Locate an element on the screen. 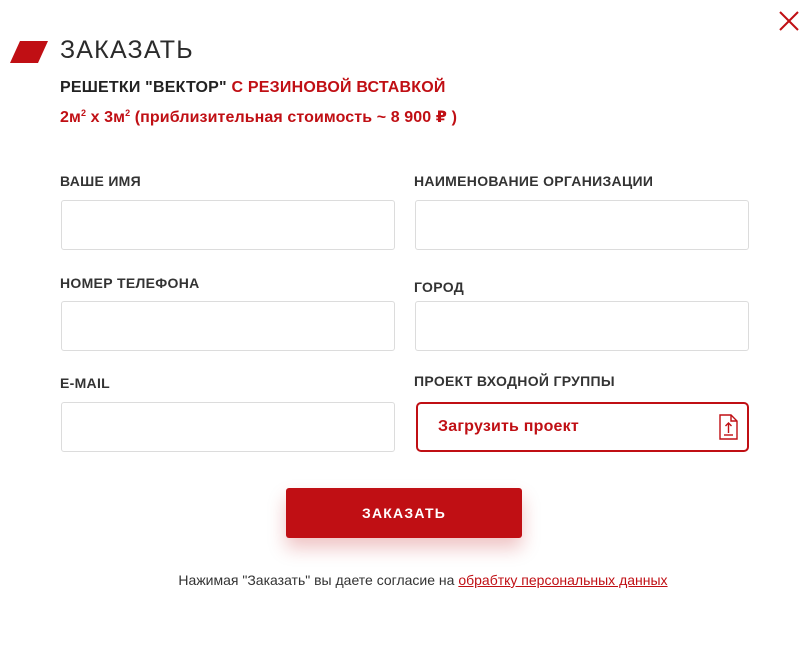  file-upload-icon is located at coordinates (728, 427).